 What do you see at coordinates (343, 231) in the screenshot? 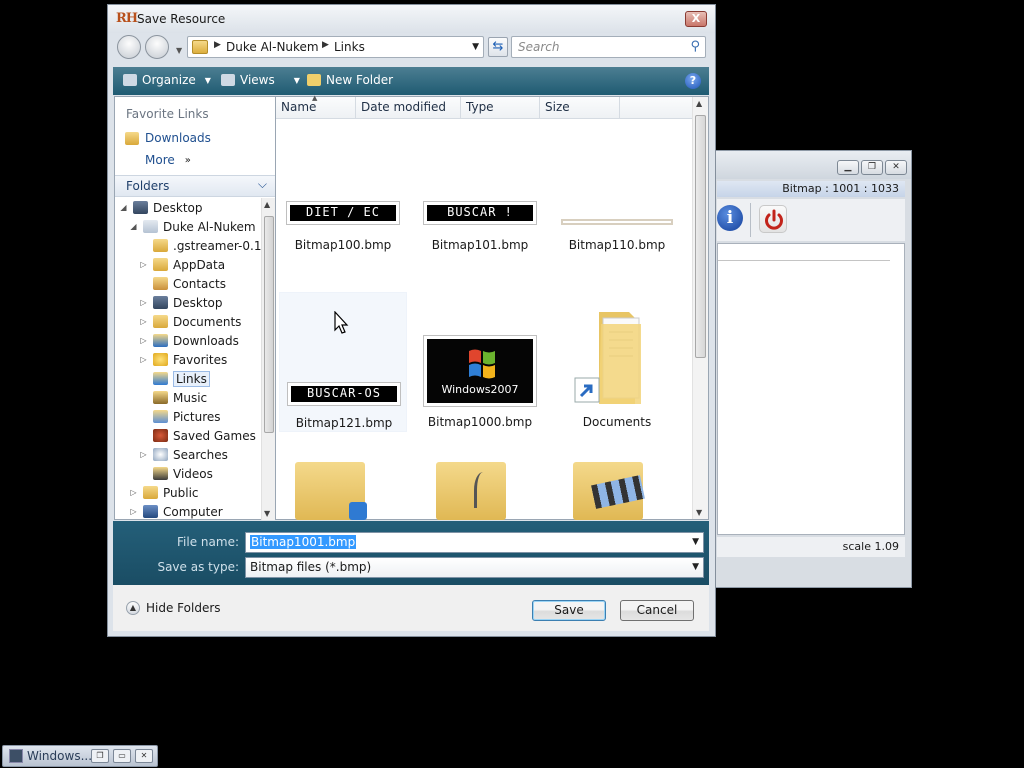
I see `file-item: DIET / EC Bitmap100.bmp` at bounding box center [343, 231].